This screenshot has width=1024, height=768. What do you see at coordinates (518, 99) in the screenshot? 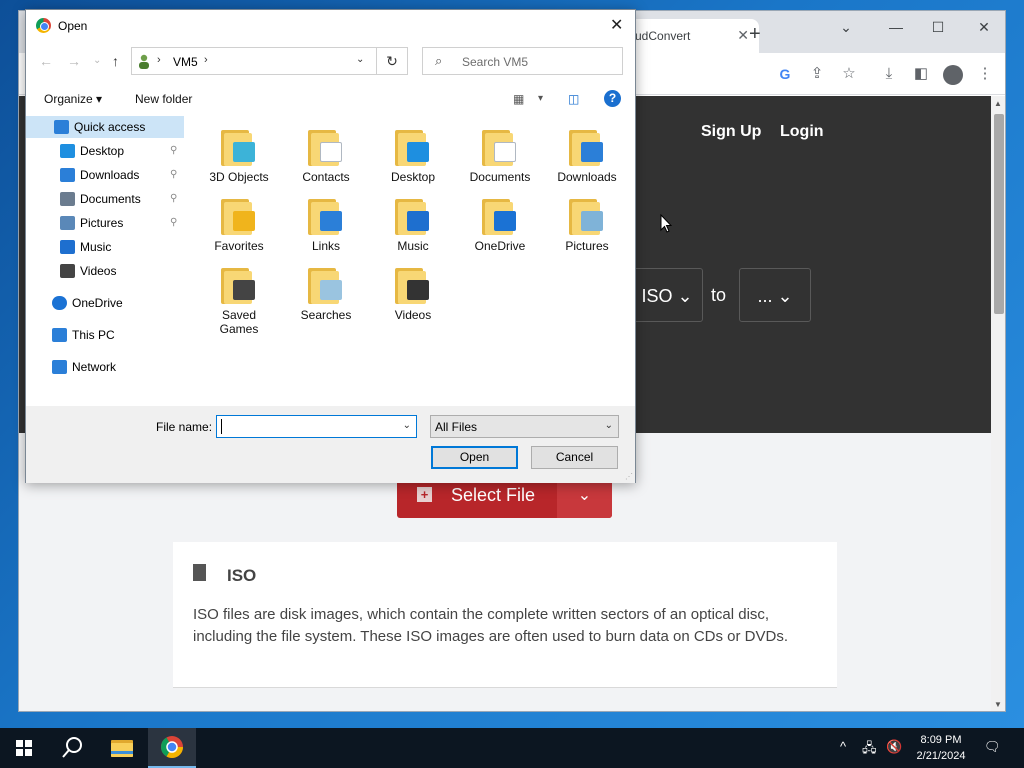
I see `view-options-icon: ▦` at bounding box center [518, 99].